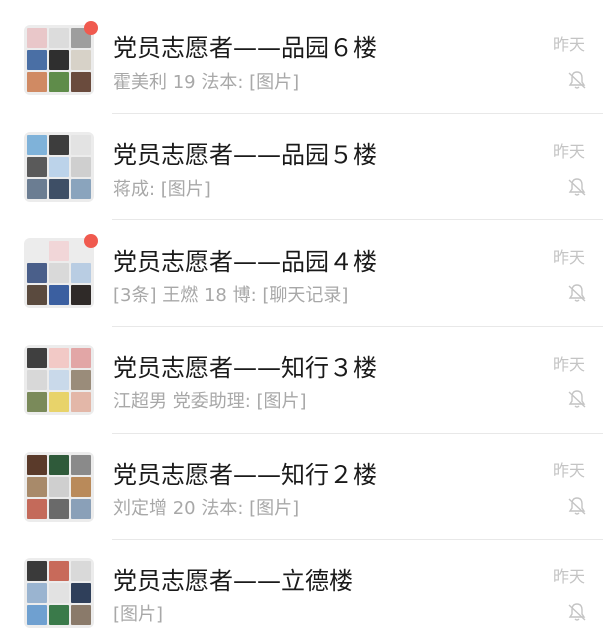  Describe the element at coordinates (245, 48) in the screenshot. I see `chat-title: 党员志愿者——品园６楼` at that location.